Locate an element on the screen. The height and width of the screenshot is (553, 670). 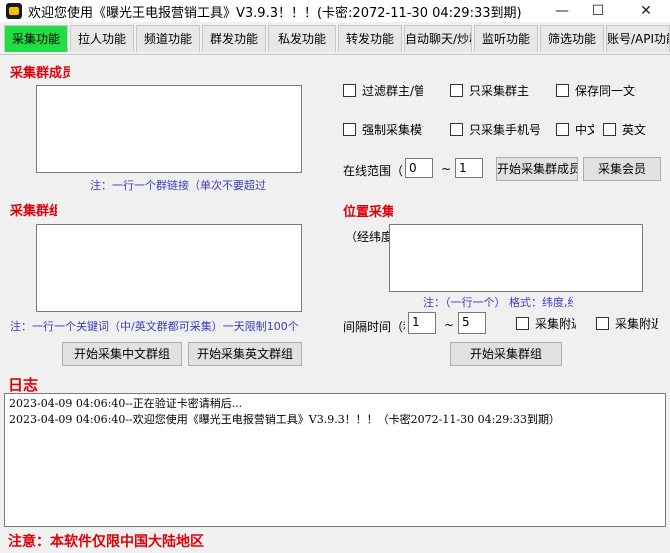
interval-to-input: 5 is located at coordinates (472, 323).